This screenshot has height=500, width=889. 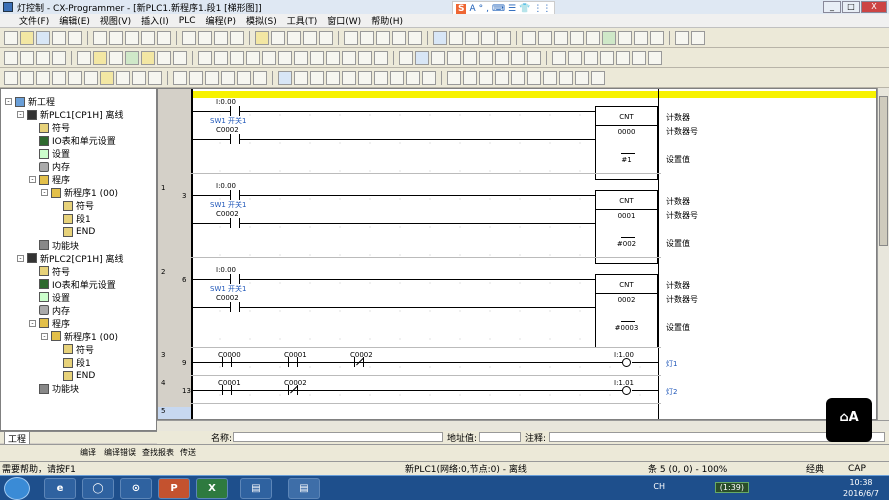 I want to click on transfer-icon, so click(x=310, y=37).